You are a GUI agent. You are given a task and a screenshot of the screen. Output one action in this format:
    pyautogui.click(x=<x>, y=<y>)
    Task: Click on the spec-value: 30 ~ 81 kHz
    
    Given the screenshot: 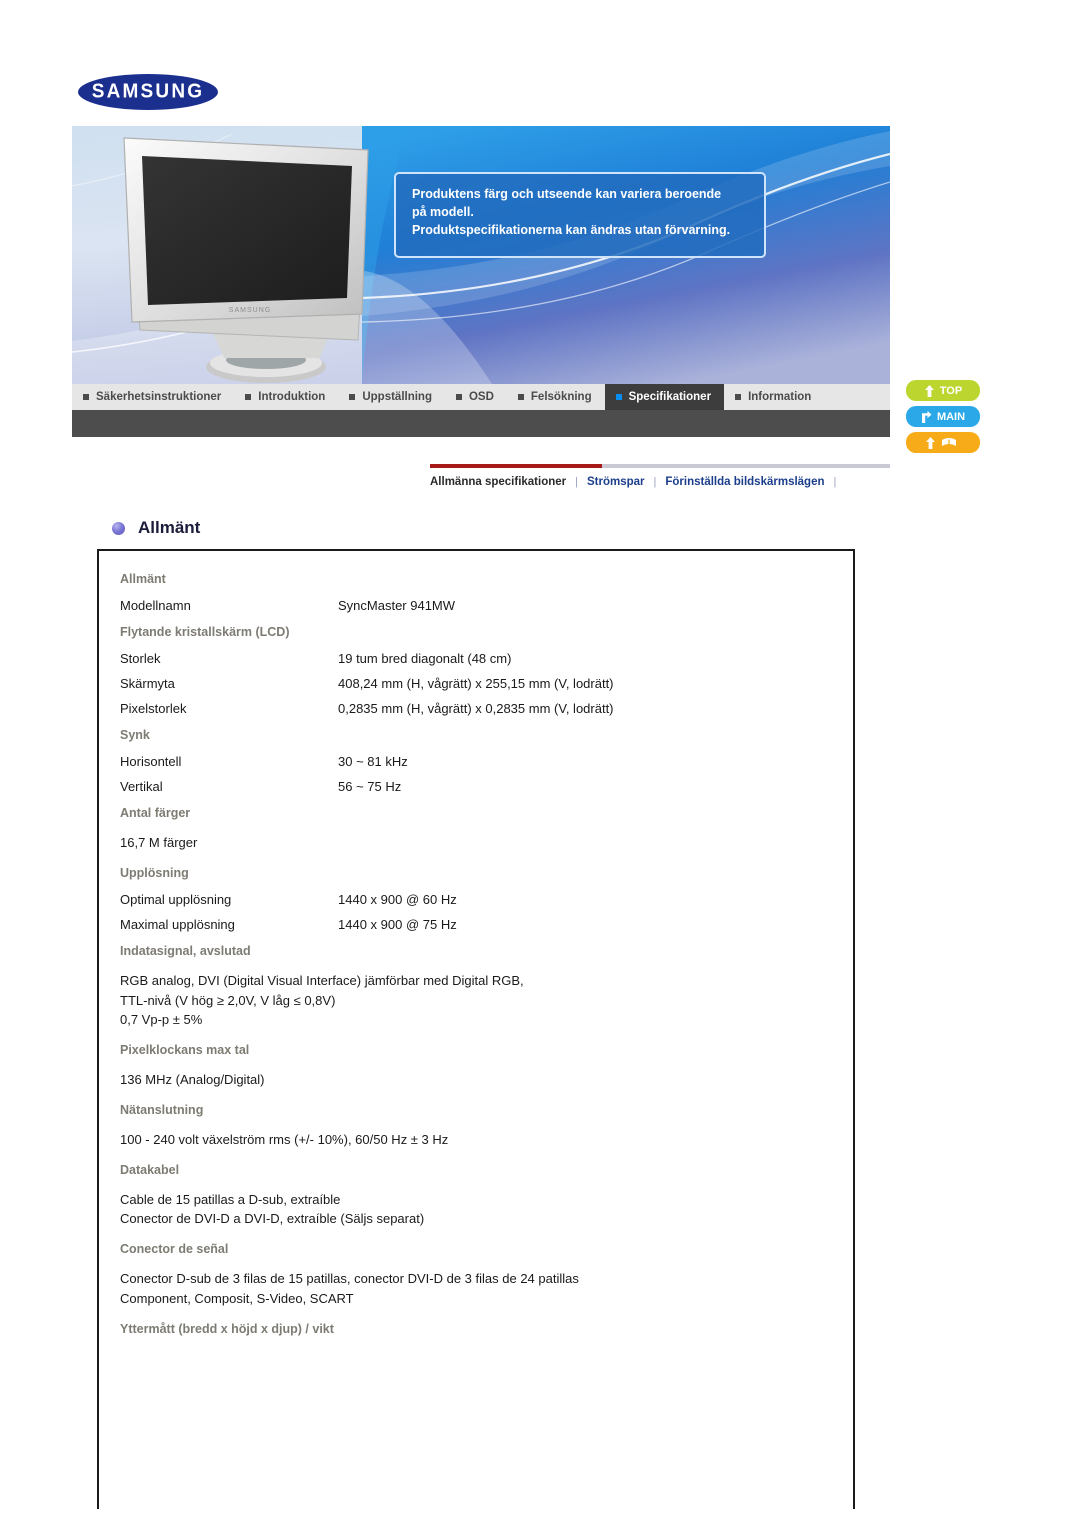 What is the action you would take?
    pyautogui.click(x=373, y=761)
    